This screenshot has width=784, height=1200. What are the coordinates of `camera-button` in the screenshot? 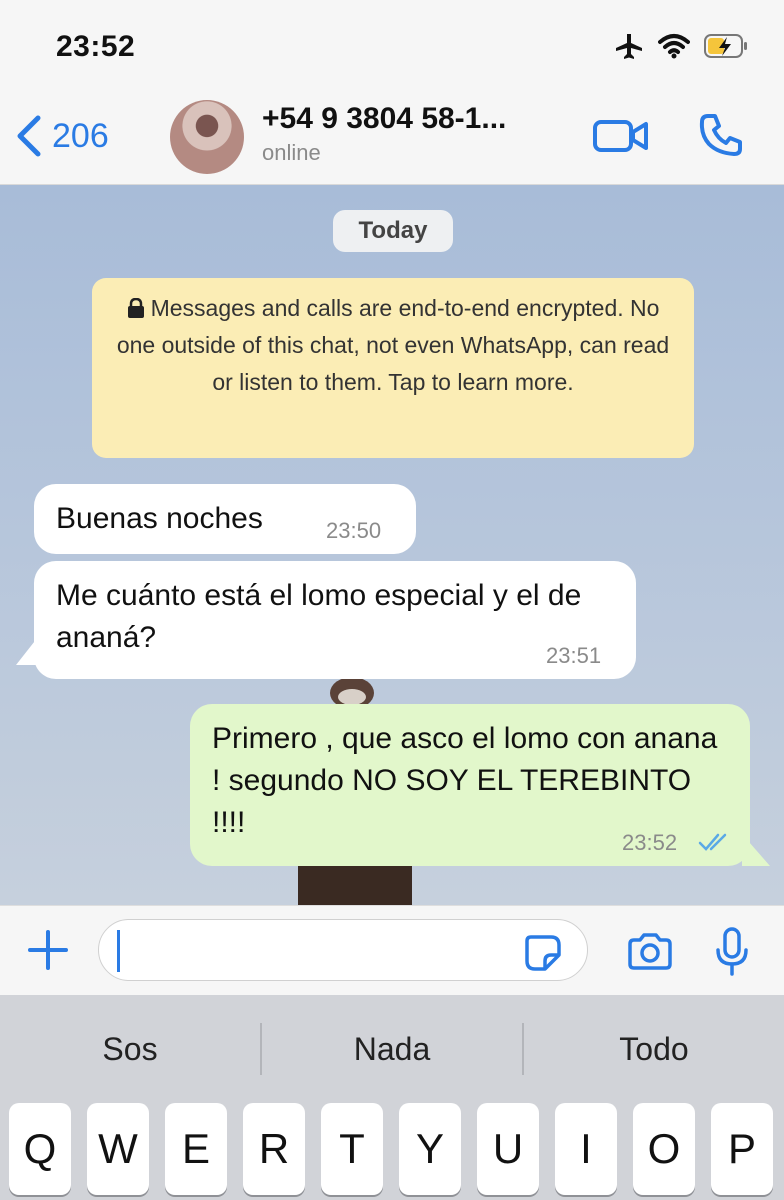 It's located at (650, 954).